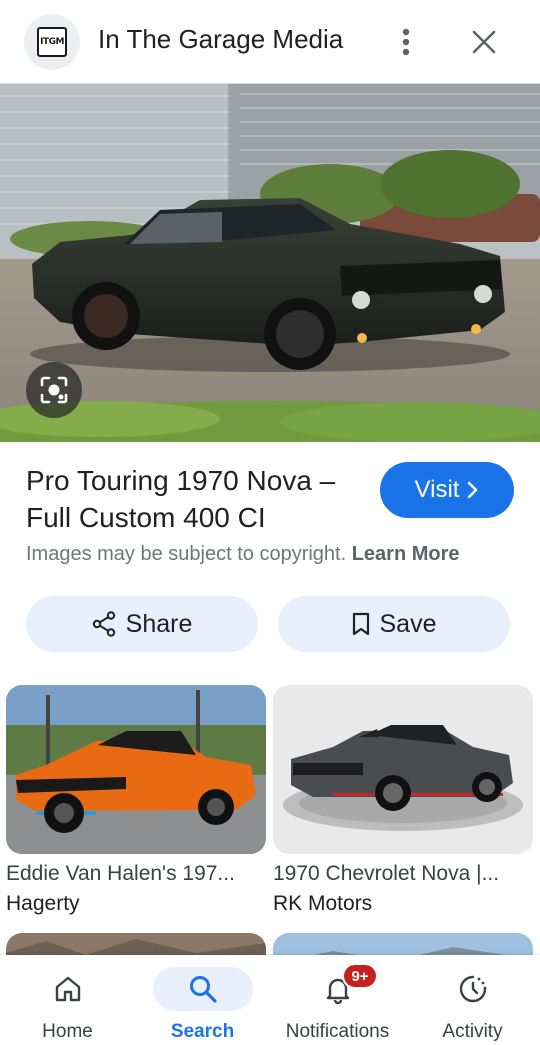 This screenshot has width=540, height=1045. I want to click on save-label: Save, so click(408, 623).